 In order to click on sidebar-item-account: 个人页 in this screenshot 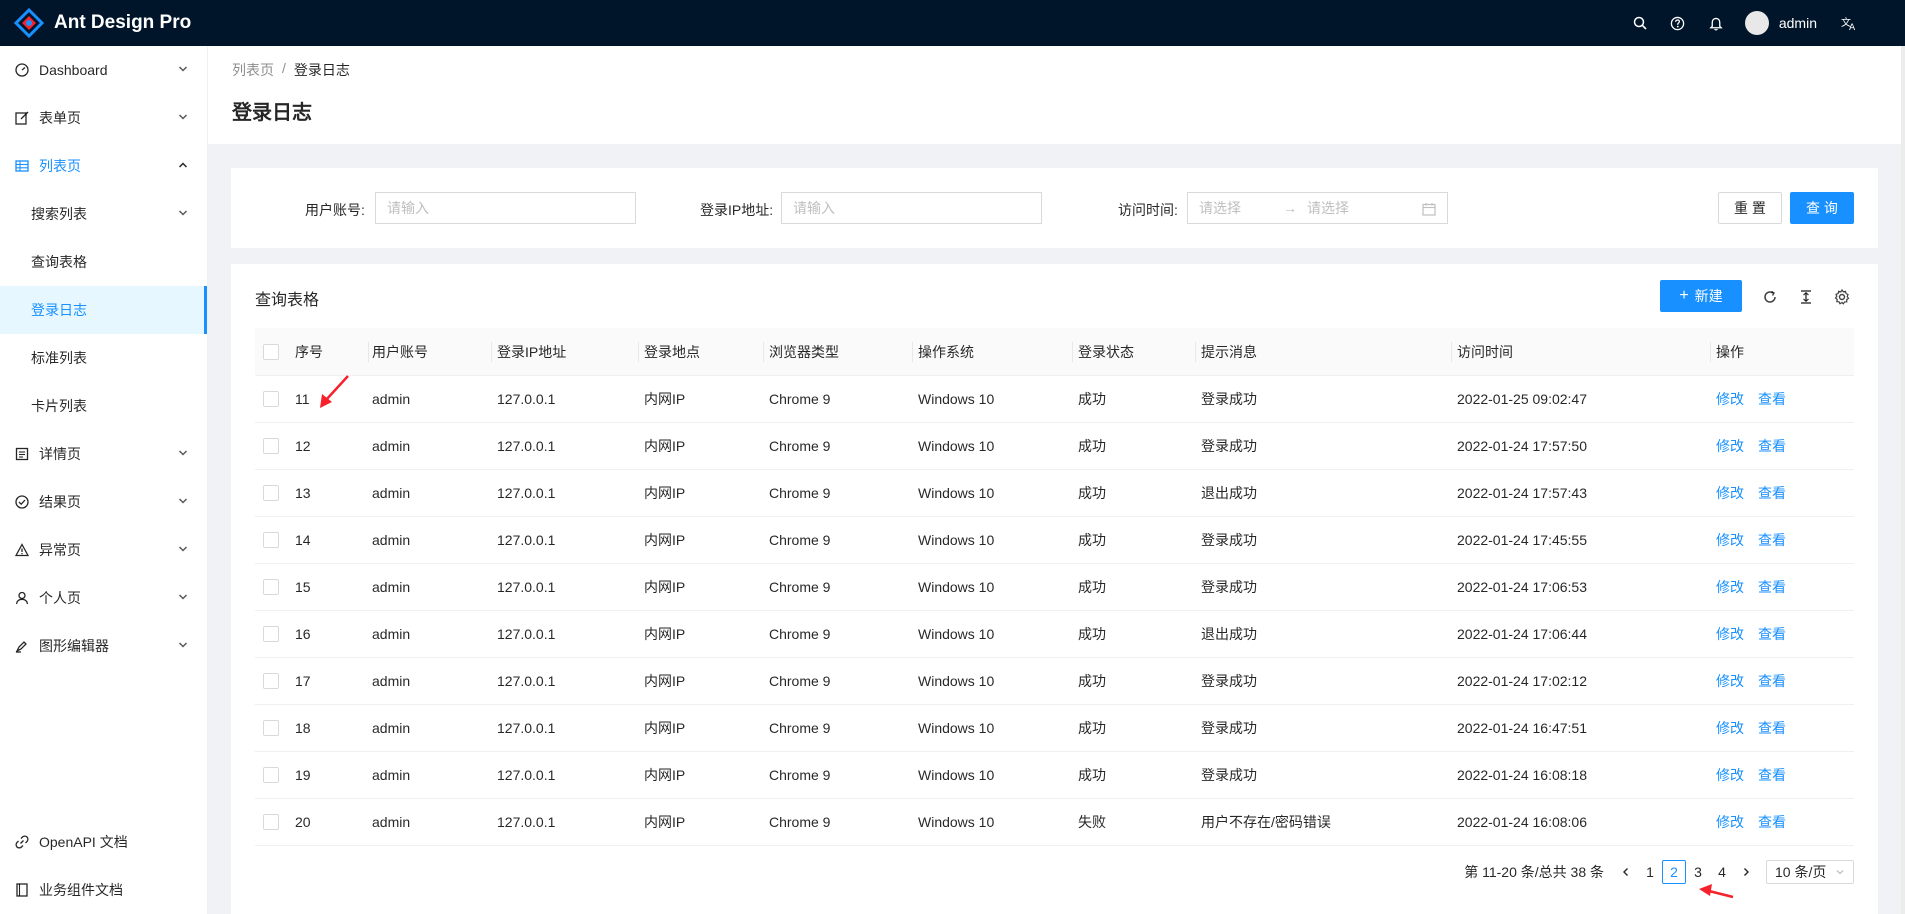, I will do `click(103, 598)`.